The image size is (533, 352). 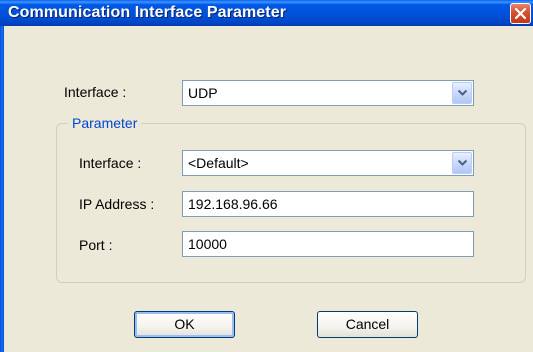 I want to click on parameter-interface-label: Interface :, so click(x=110, y=163).